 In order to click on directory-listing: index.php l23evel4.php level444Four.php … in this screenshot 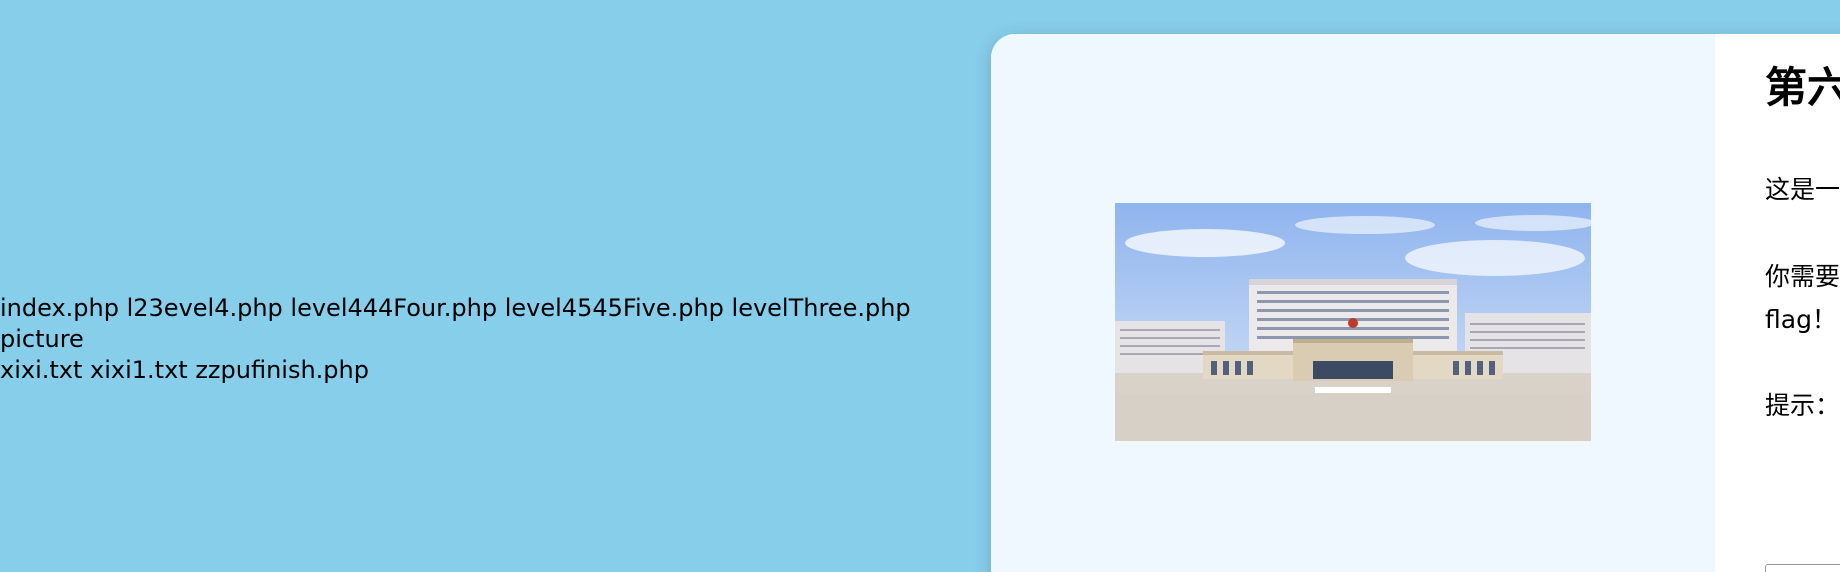, I will do `click(480, 339)`.